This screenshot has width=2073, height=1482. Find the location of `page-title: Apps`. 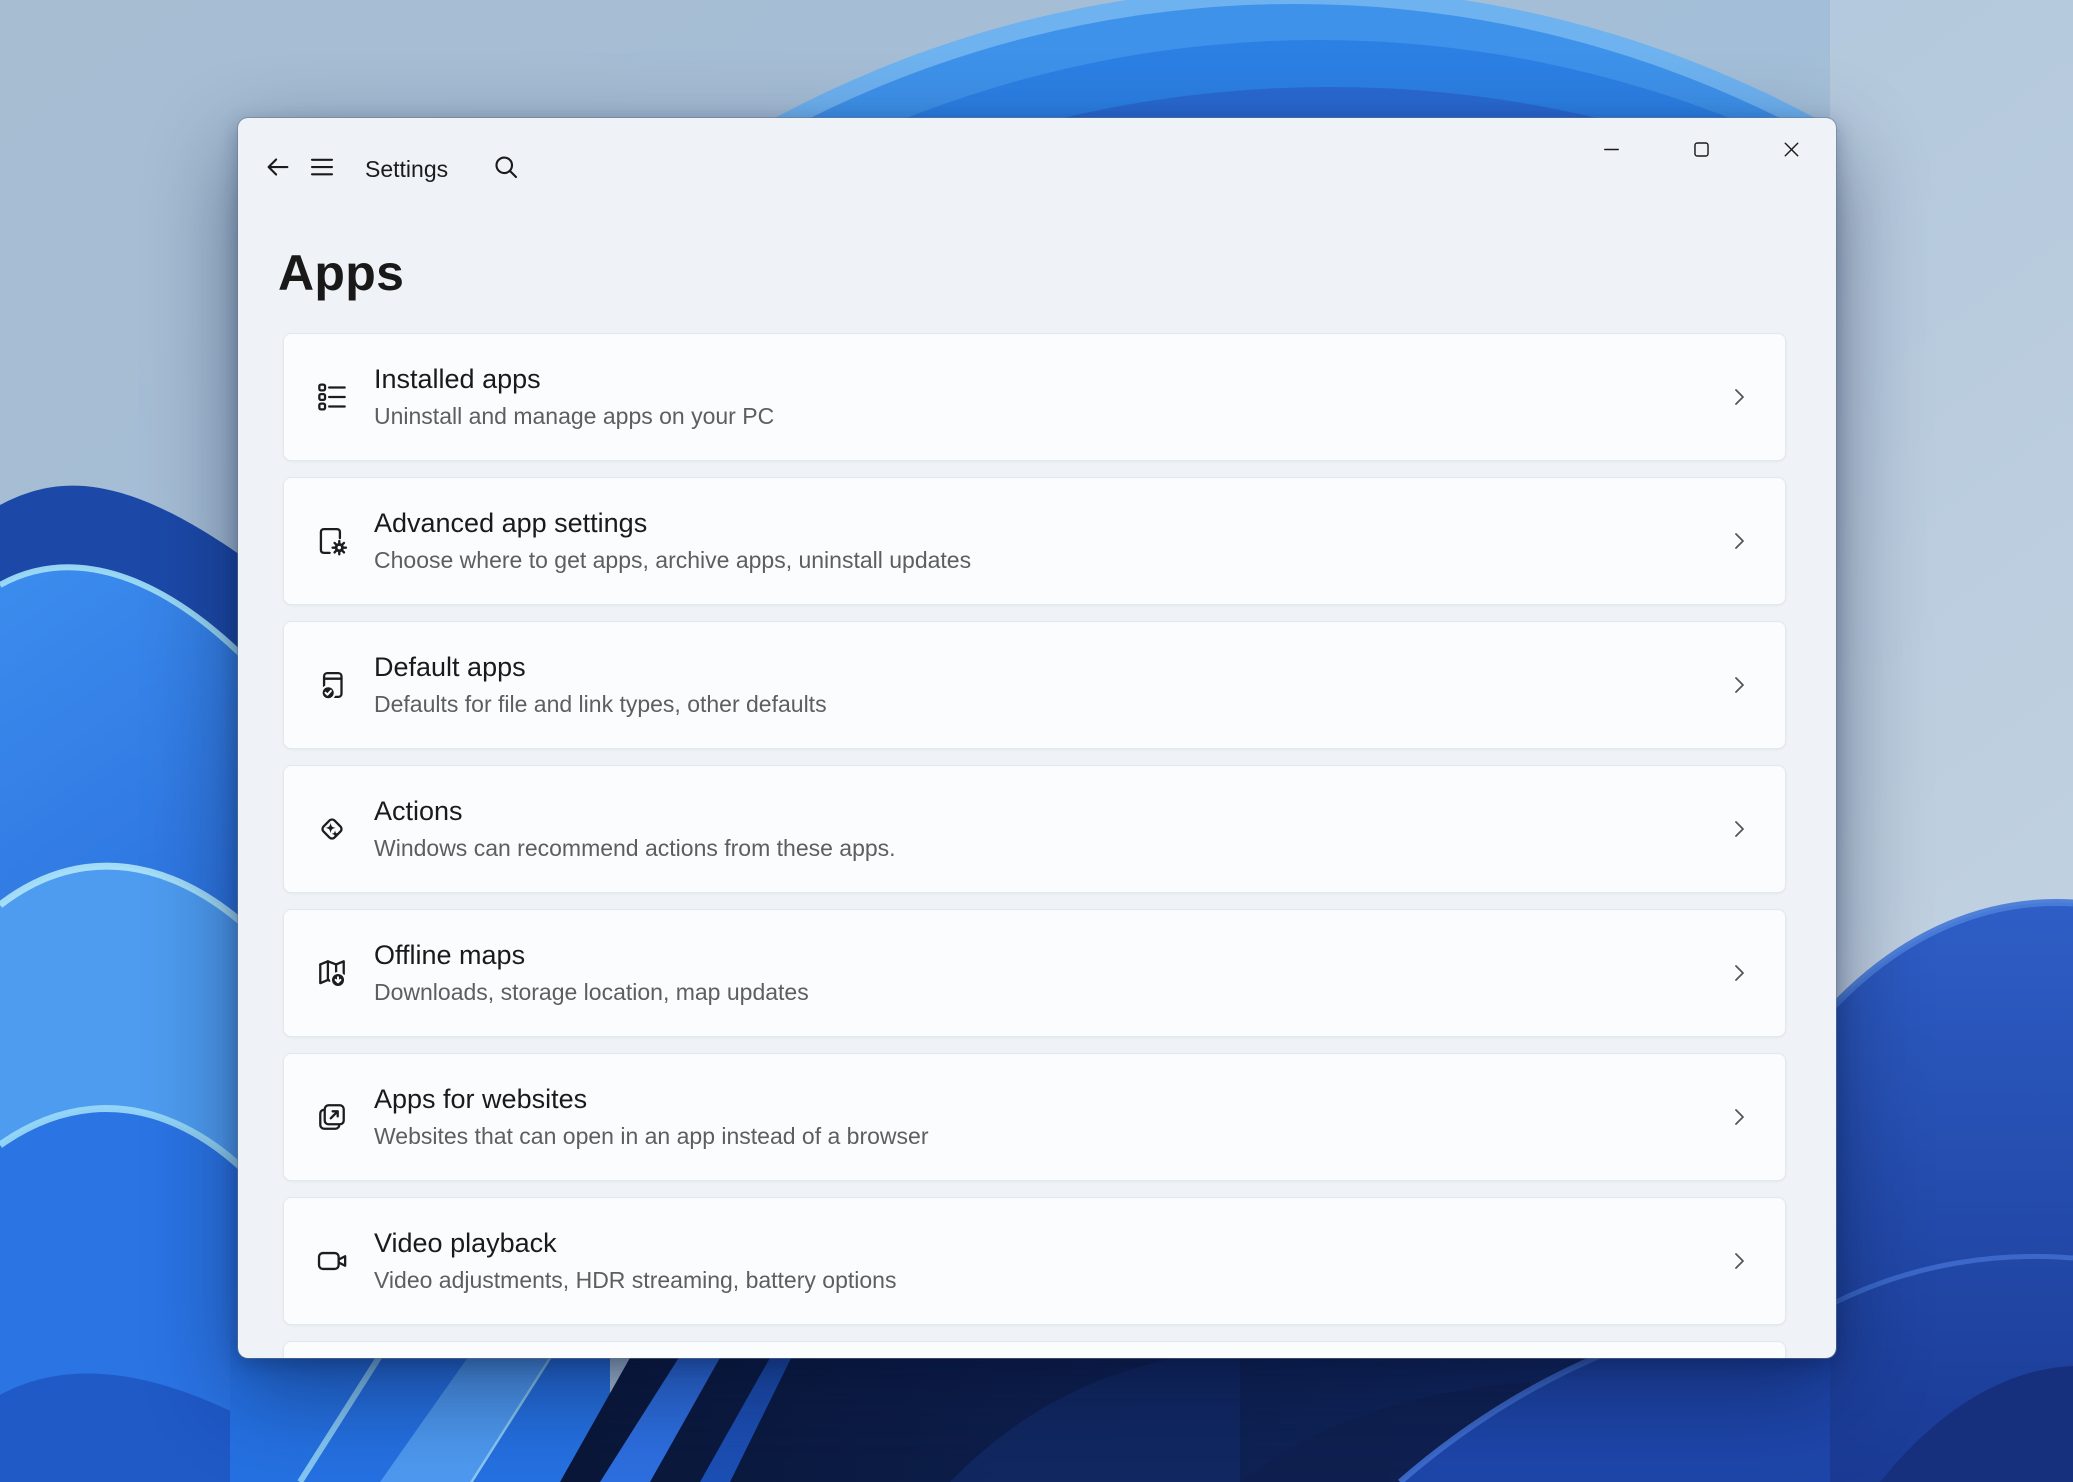

page-title: Apps is located at coordinates (341, 272).